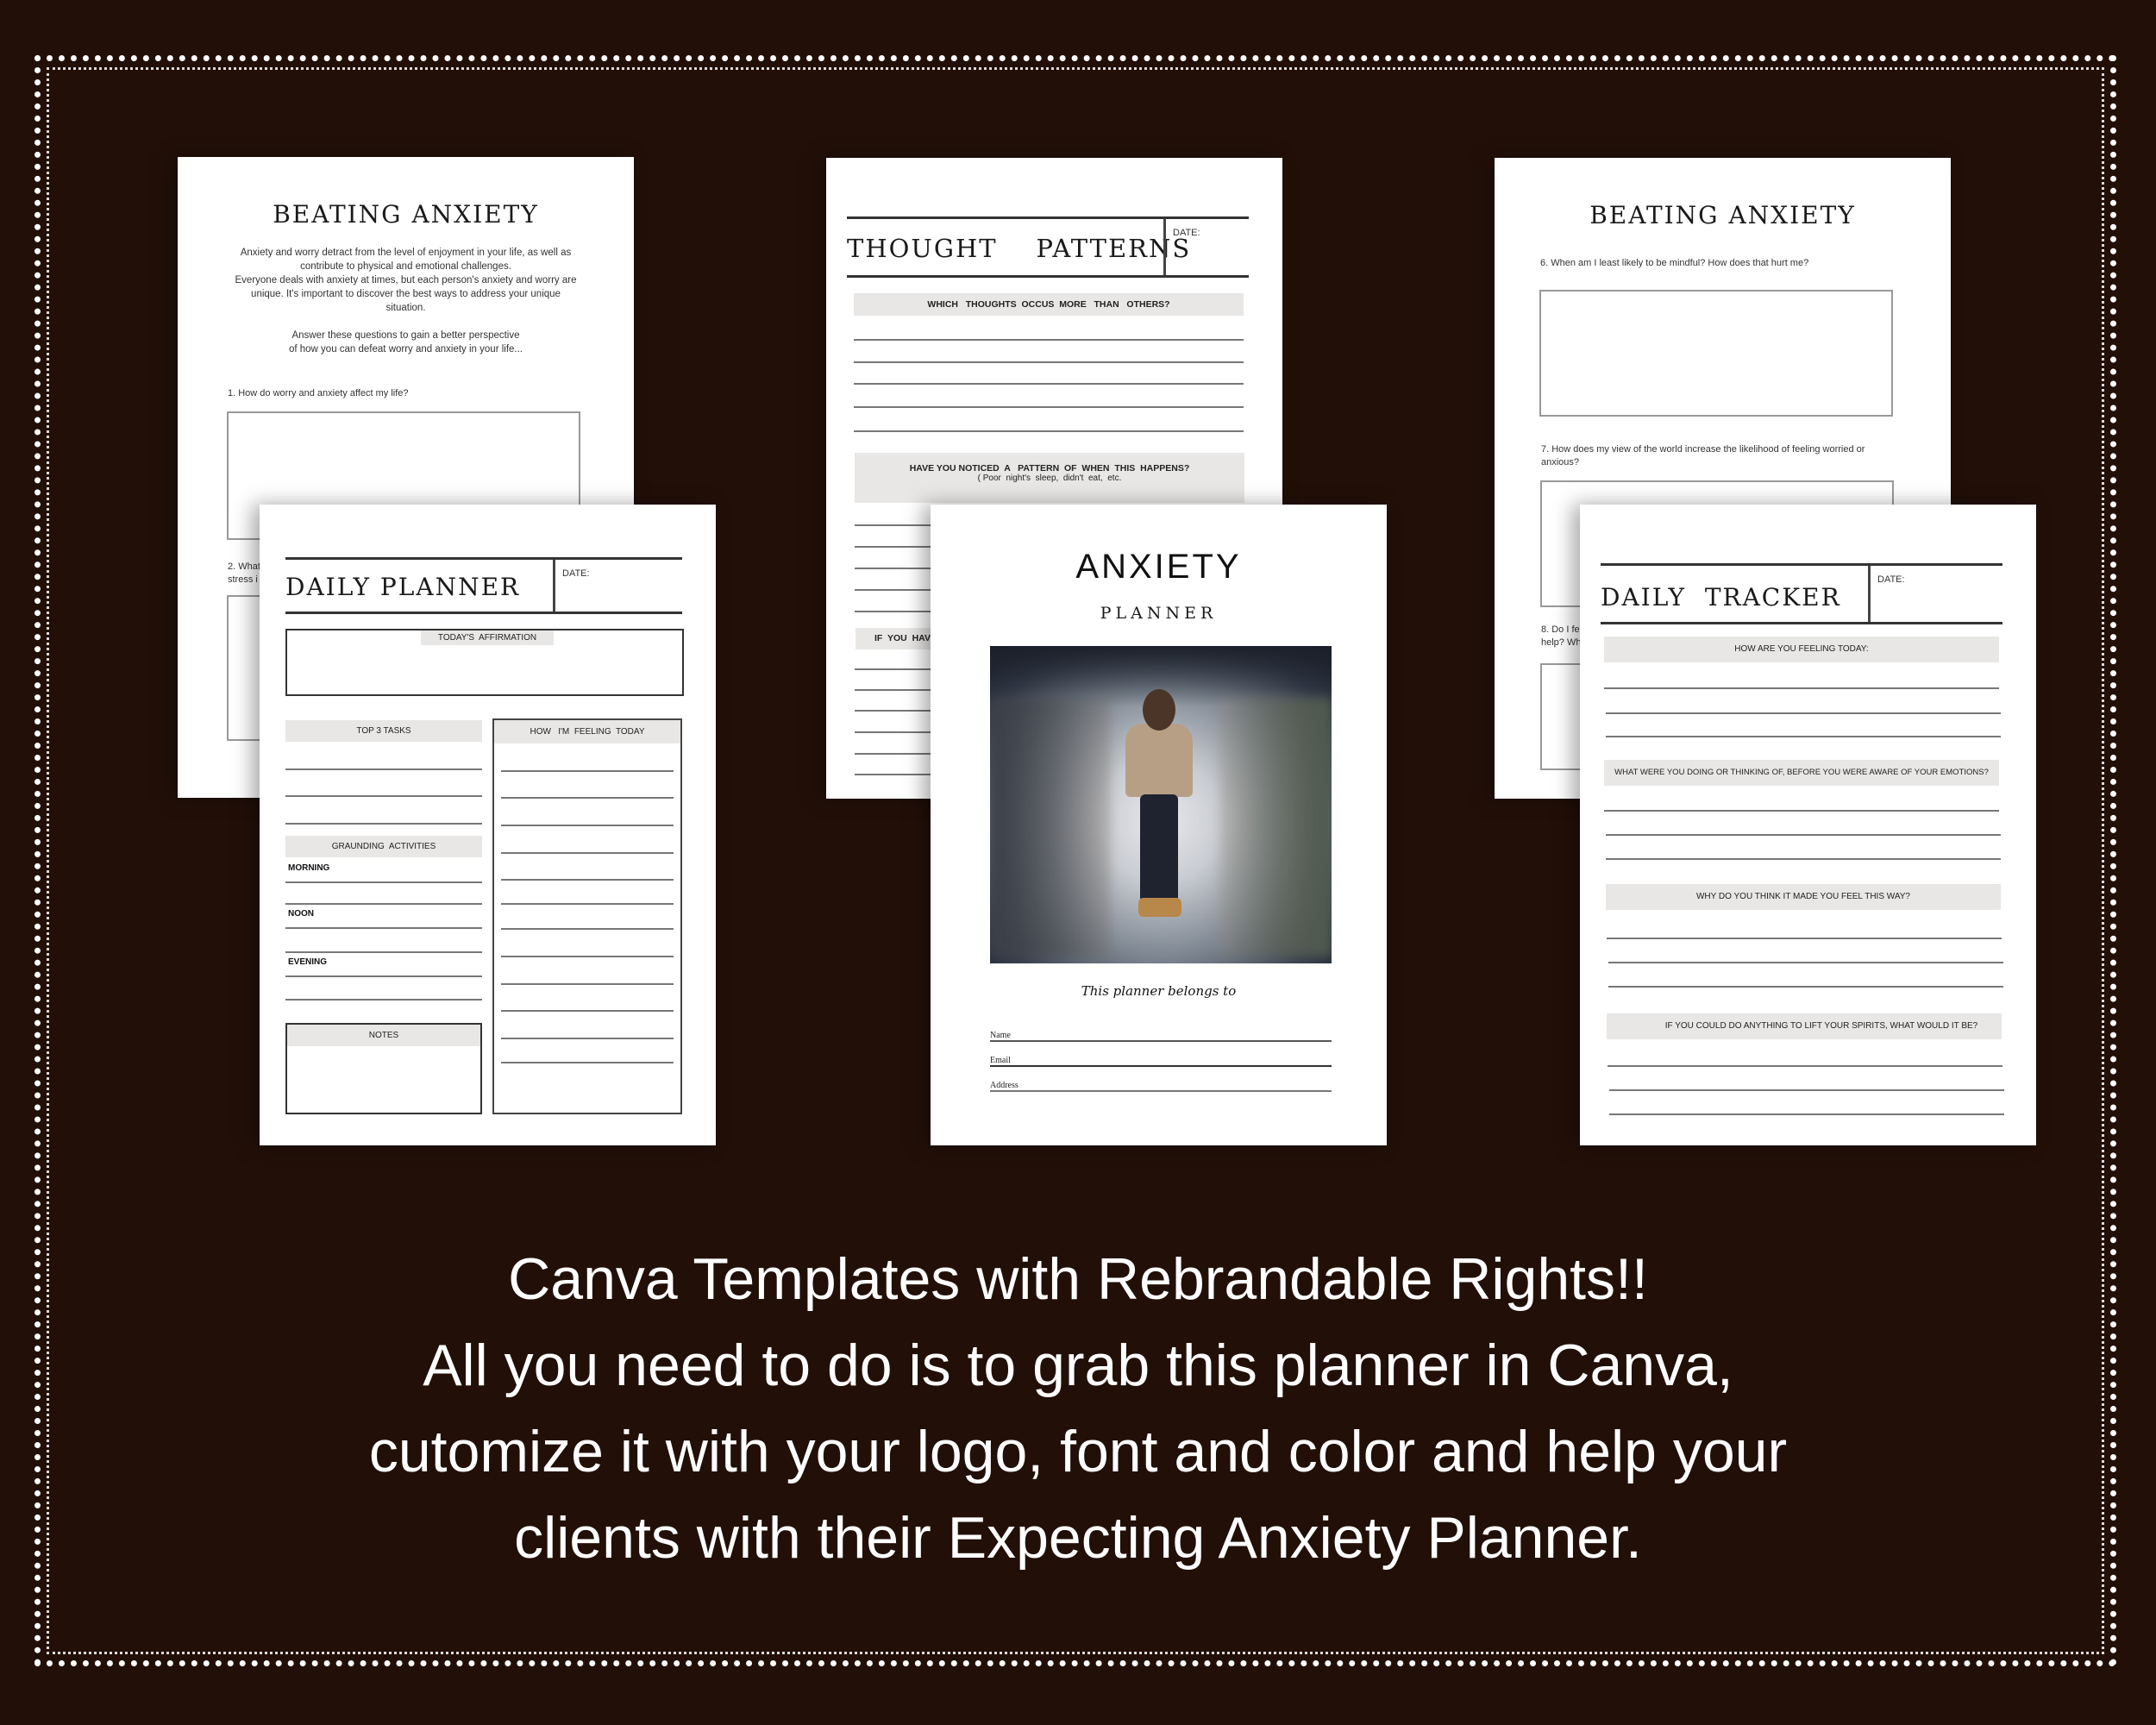  Describe the element at coordinates (244, 573) in the screenshot. I see `question-2: 2. What stress i` at that location.